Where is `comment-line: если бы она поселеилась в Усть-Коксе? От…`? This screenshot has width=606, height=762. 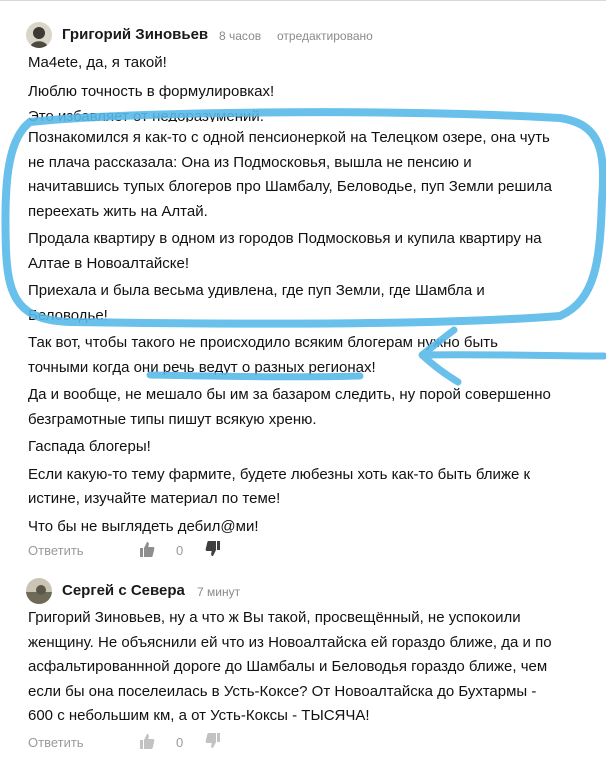
comment-line: если бы она поселеилась в Усть-Коксе? От… is located at coordinates (282, 691).